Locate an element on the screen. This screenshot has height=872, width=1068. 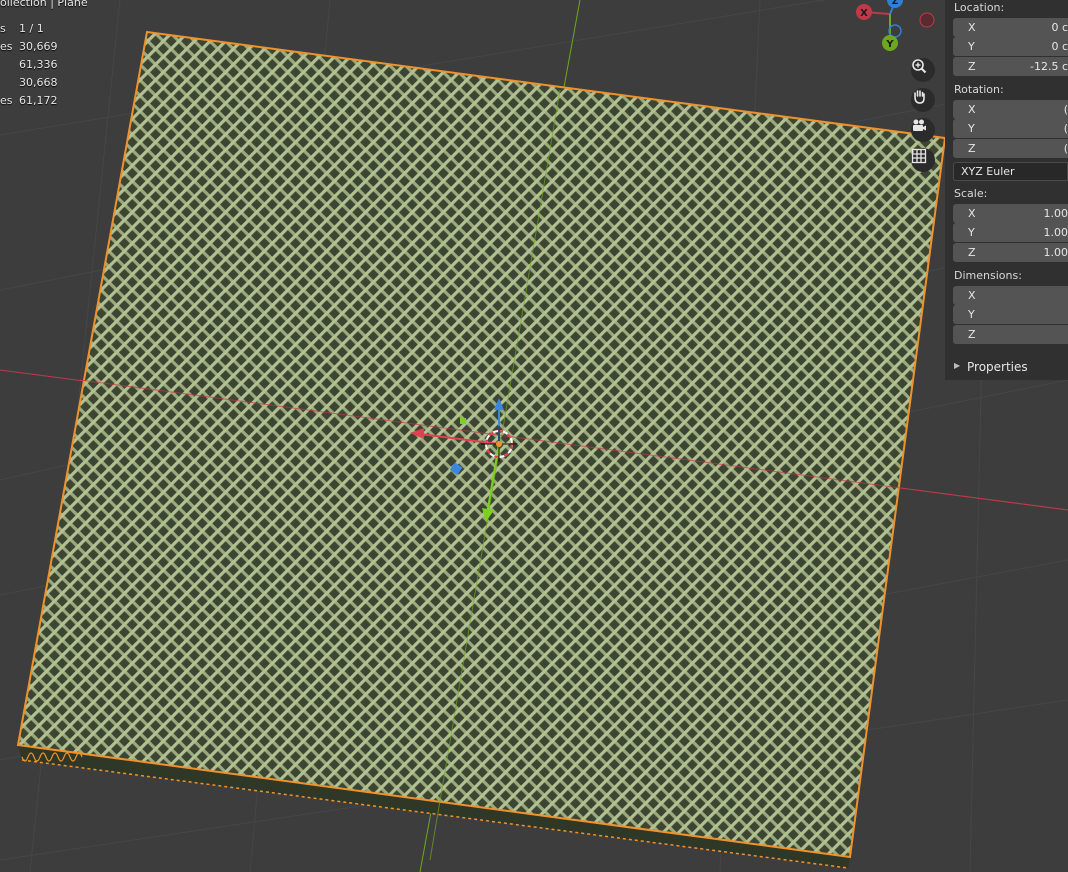
stat-row-edges: 61,336 is located at coordinates (35, 65).